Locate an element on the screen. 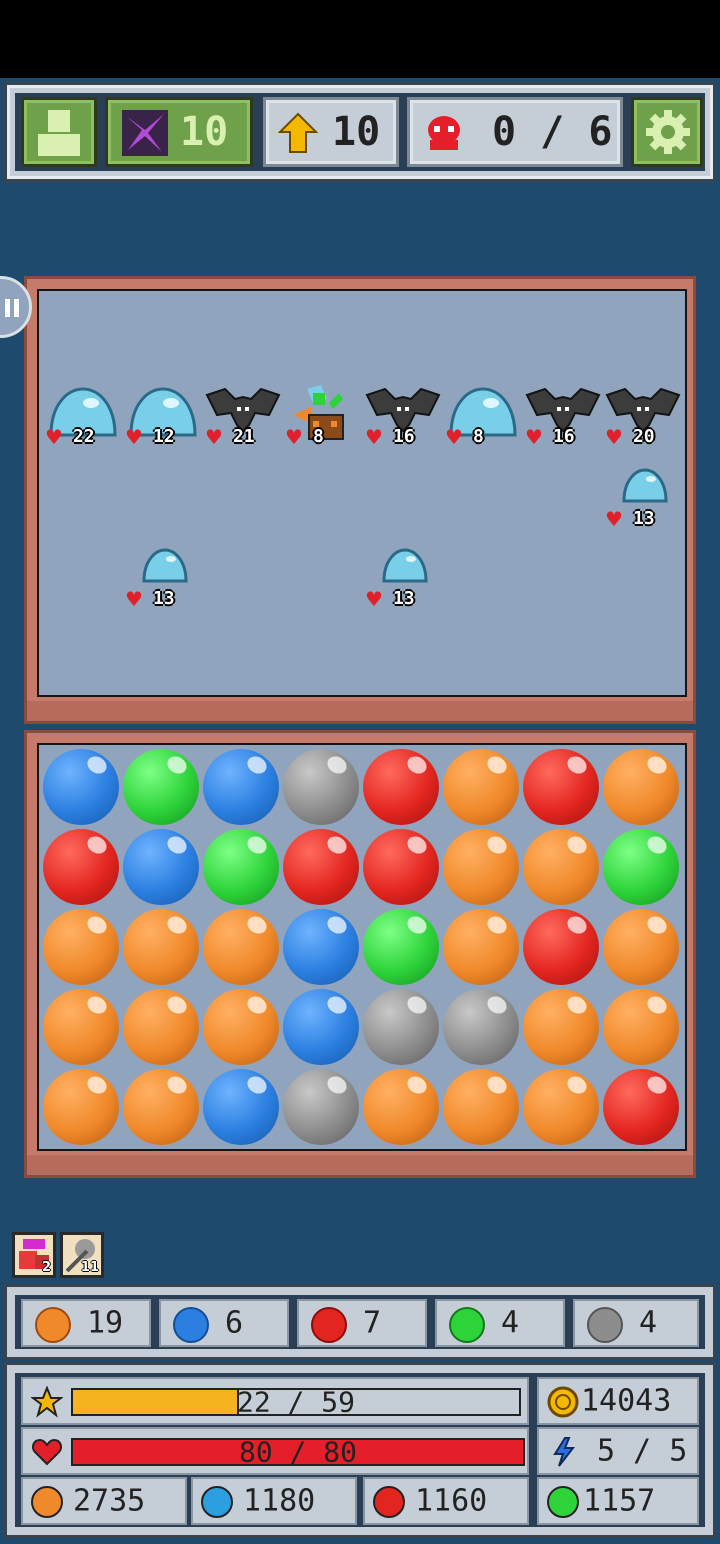 This screenshot has height=1544, width=720. gold-cell: 14043 is located at coordinates (618, 1401).